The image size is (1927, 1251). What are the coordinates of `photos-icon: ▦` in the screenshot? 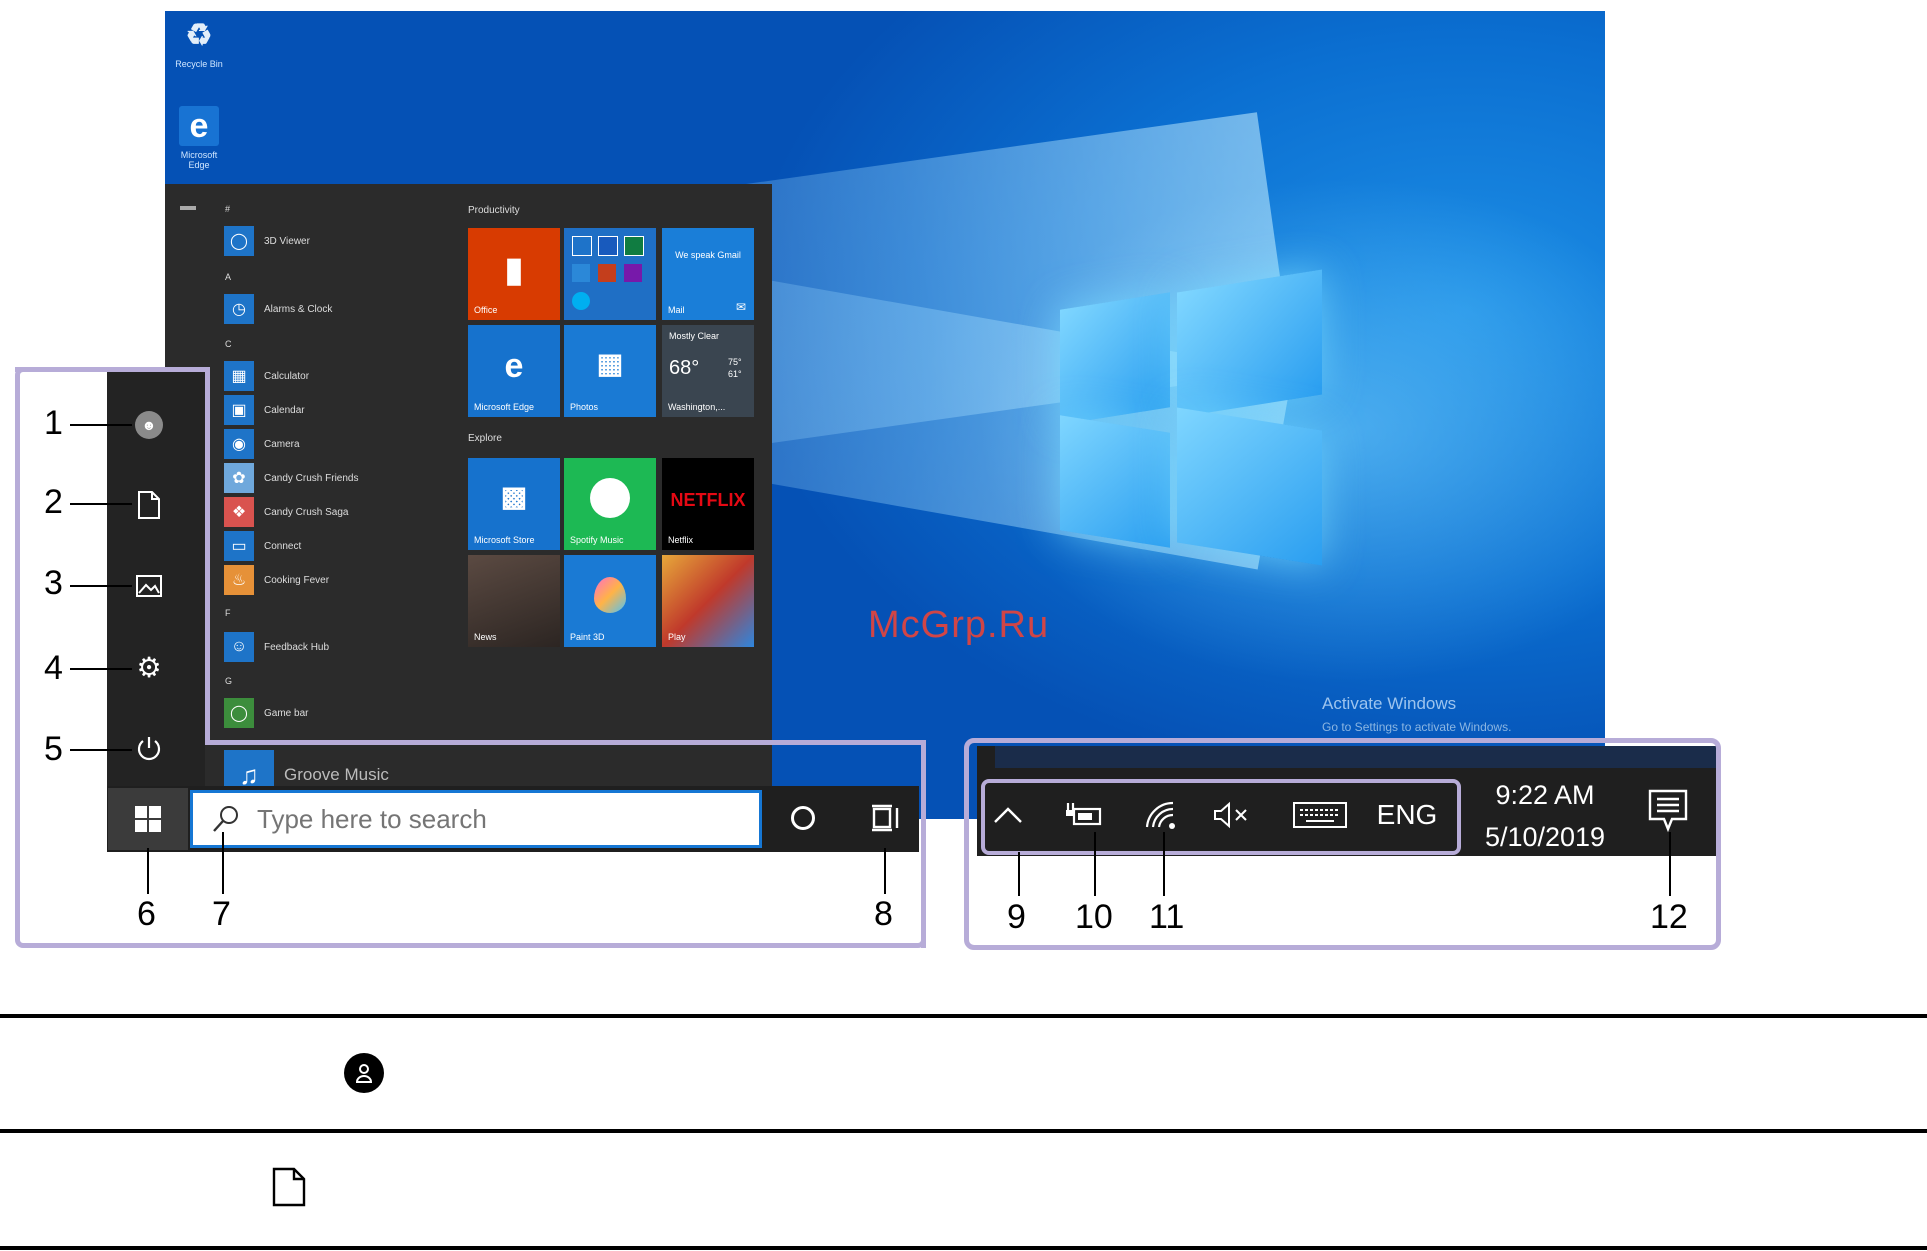 It's located at (610, 363).